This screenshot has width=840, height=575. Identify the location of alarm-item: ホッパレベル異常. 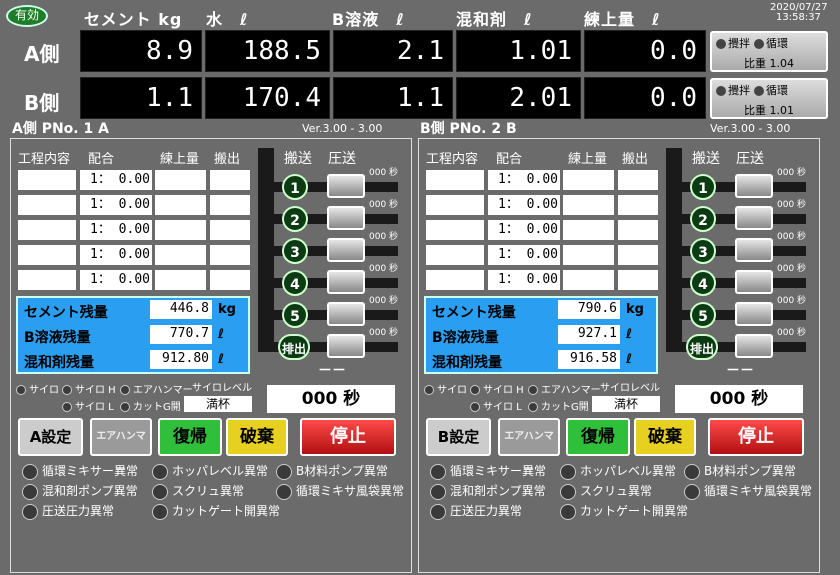
(618, 471).